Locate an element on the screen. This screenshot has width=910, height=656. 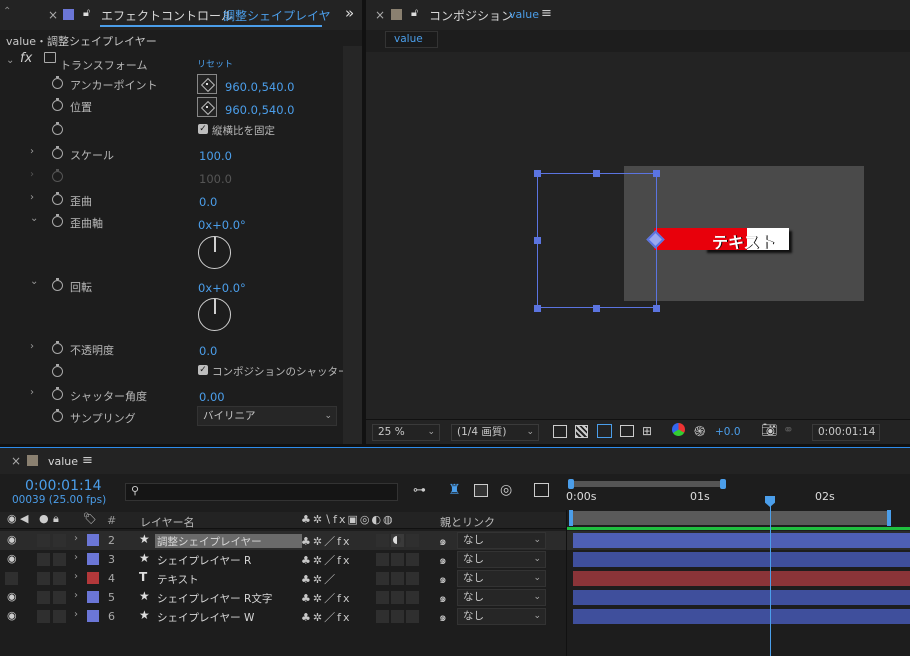
work-area-end is located at coordinates (889, 518).